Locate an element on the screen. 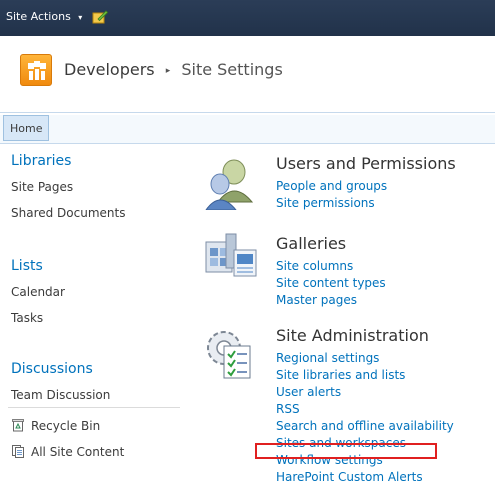  site-actions-label: Site Actions is located at coordinates (38, 16).